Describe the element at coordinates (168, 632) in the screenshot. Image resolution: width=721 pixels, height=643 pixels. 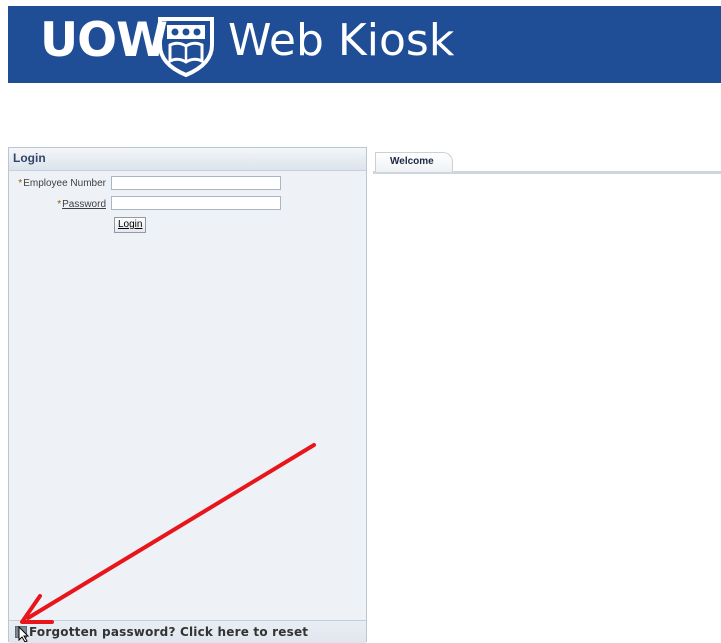
I see `forgotten-password-link: Forgotten password? Click here to reset` at that location.